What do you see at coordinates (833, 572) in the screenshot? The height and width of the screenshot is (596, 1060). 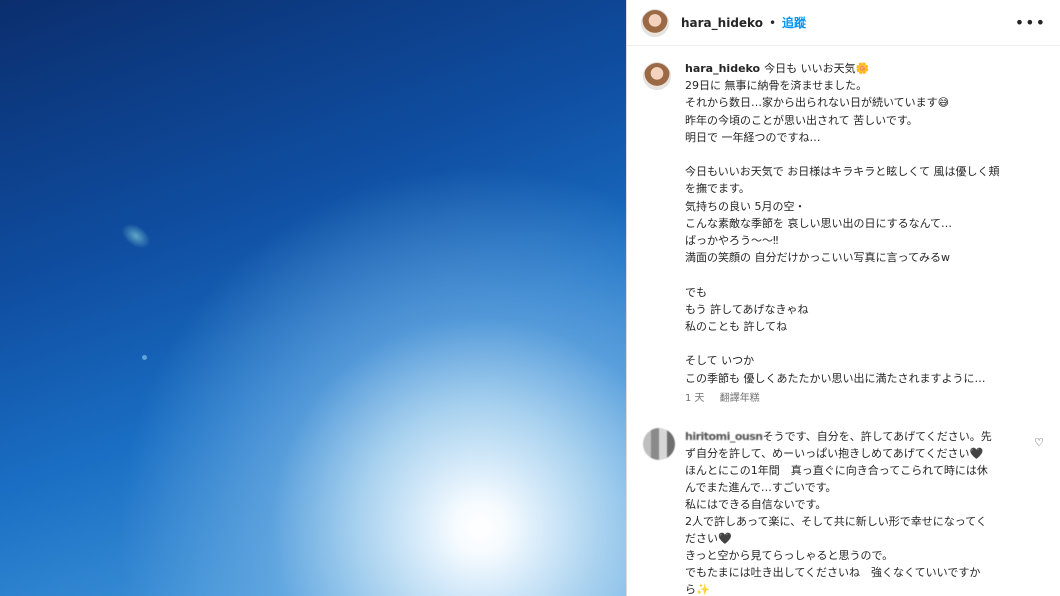 I see `comment-line: でもたまには吐き出してくださいね 強くなくていいですか` at bounding box center [833, 572].